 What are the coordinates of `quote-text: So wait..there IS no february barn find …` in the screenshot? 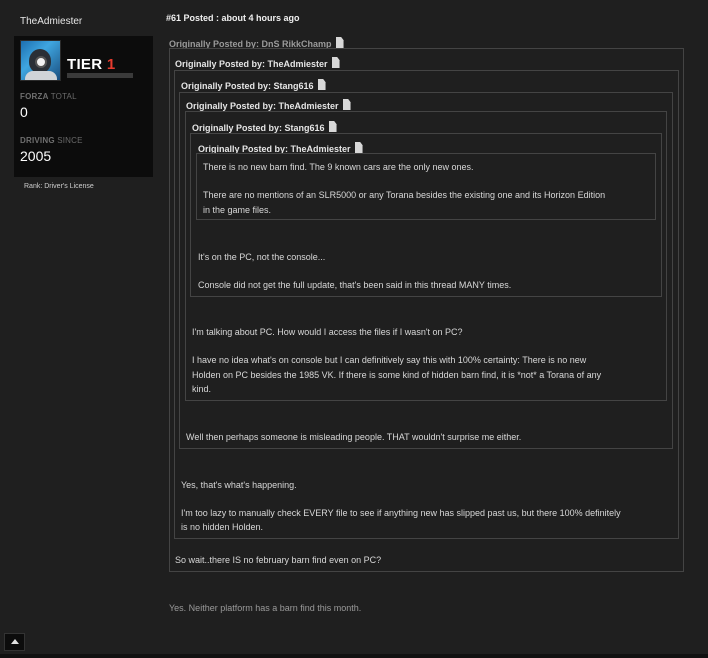 It's located at (278, 560).